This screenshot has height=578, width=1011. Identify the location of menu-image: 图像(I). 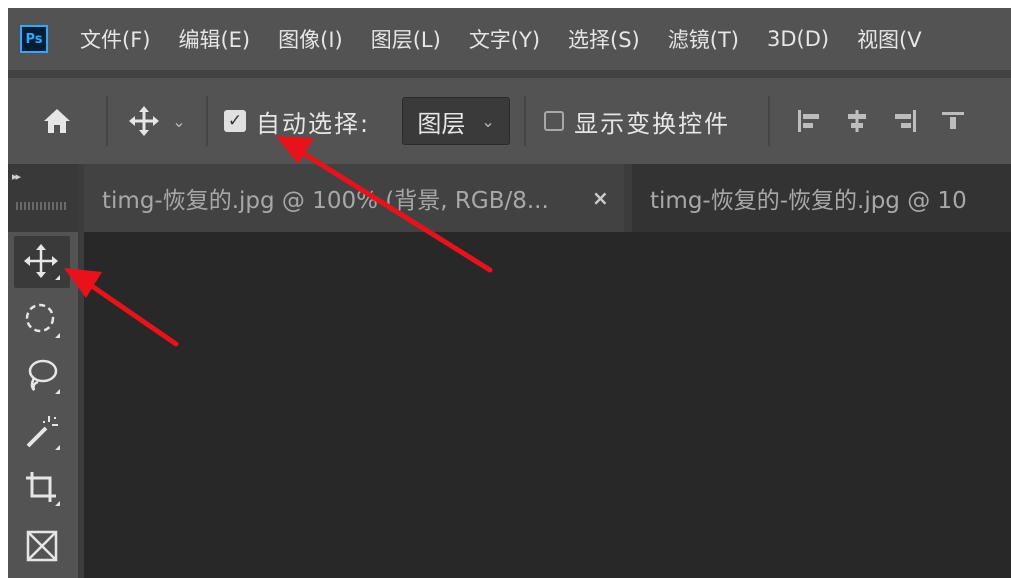
(310, 39).